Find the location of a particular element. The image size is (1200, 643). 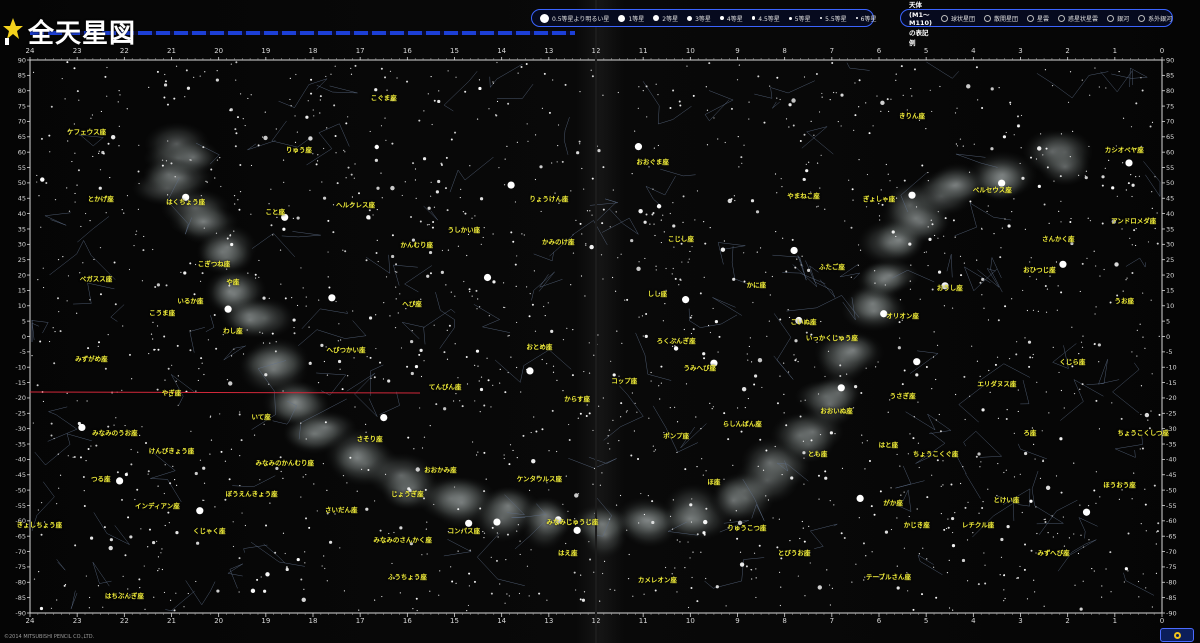

constellation-label: カメレオン座 is located at coordinates (657, 580).